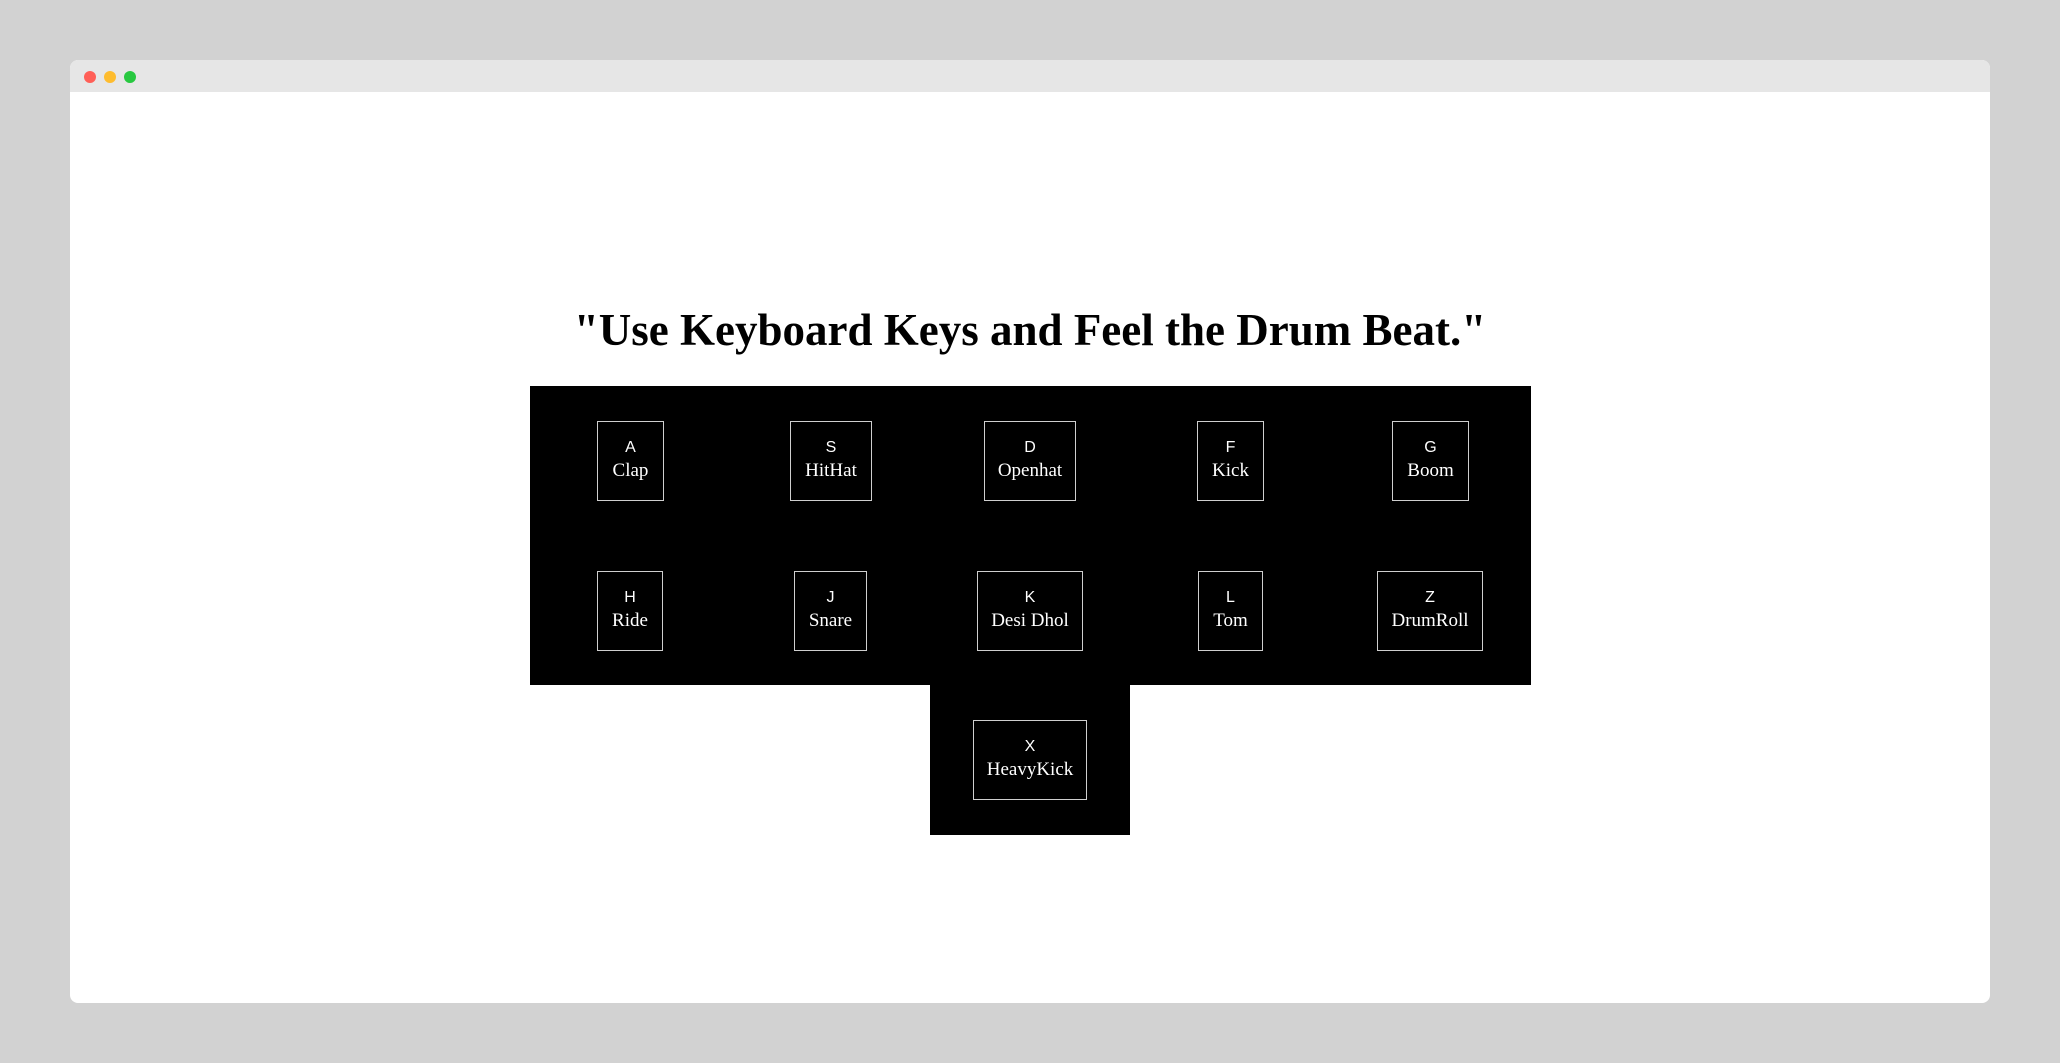  What do you see at coordinates (1430, 597) in the screenshot?
I see `key-letter: Z` at bounding box center [1430, 597].